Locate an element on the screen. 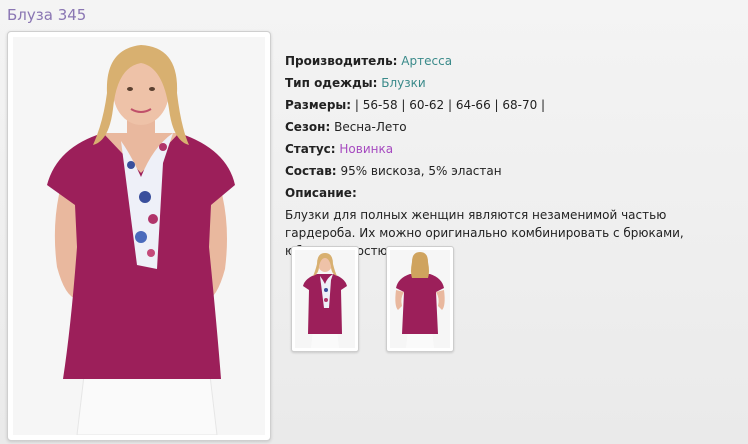  season-row: Сезон: Весна-Лето is located at coordinates (505, 129).